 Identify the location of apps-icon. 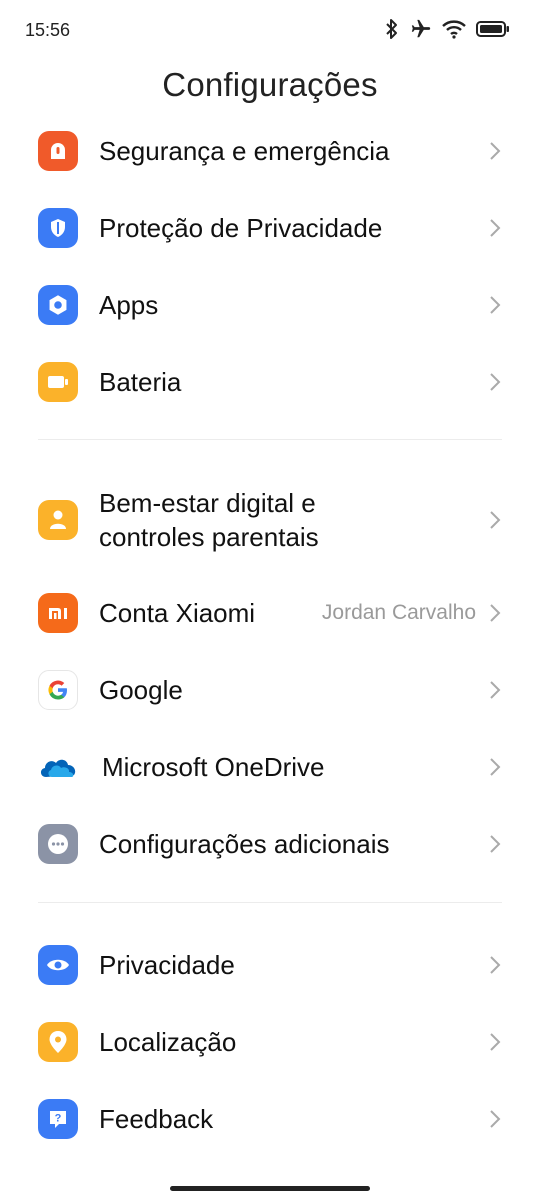
(58, 305).